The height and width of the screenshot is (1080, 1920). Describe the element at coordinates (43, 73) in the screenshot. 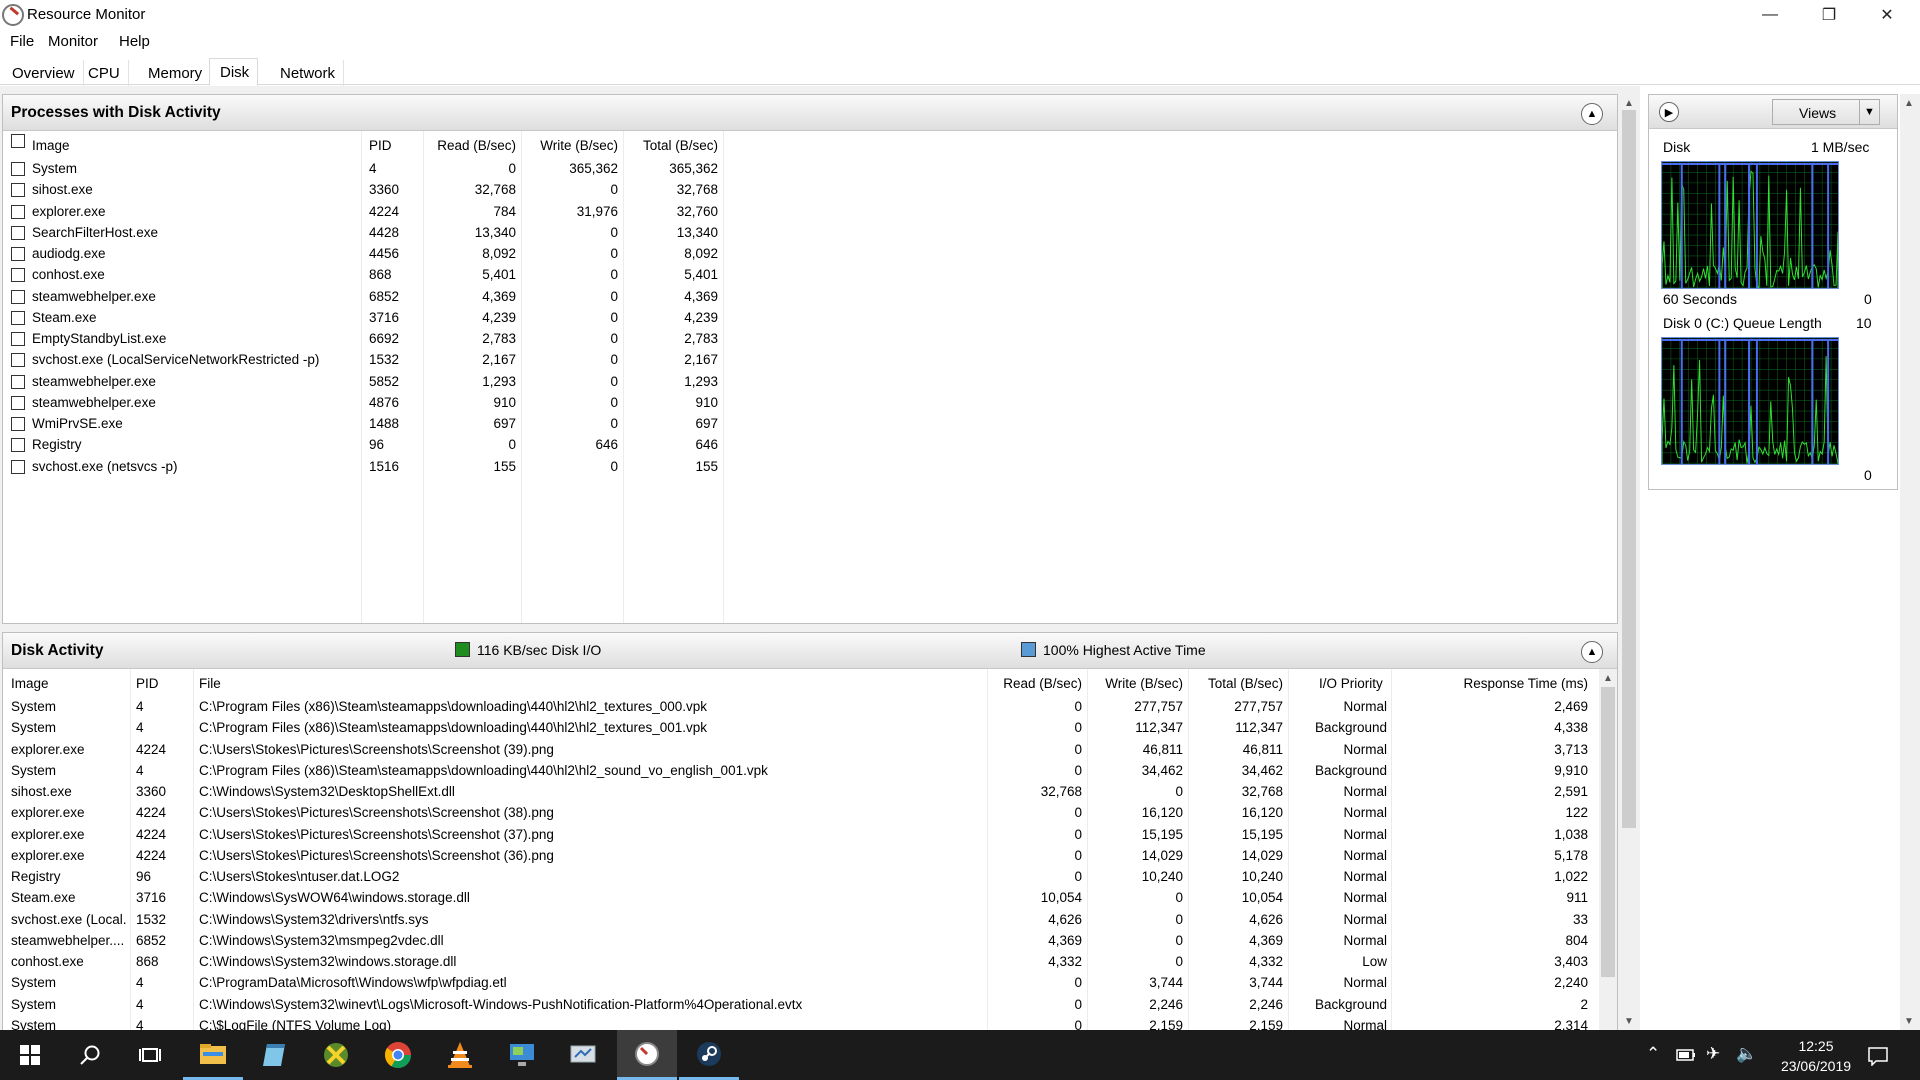

I see `tab-overview: Overview` at that location.